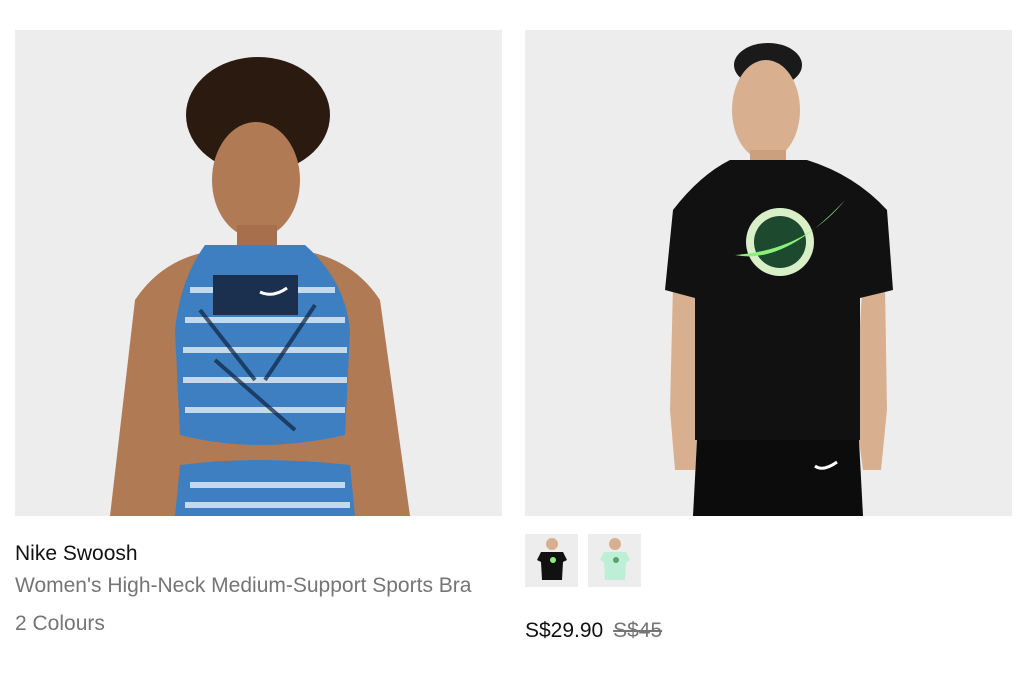 Image resolution: width=1024 pixels, height=681 pixels. Describe the element at coordinates (564, 630) in the screenshot. I see `current-price: S$29.90` at that location.